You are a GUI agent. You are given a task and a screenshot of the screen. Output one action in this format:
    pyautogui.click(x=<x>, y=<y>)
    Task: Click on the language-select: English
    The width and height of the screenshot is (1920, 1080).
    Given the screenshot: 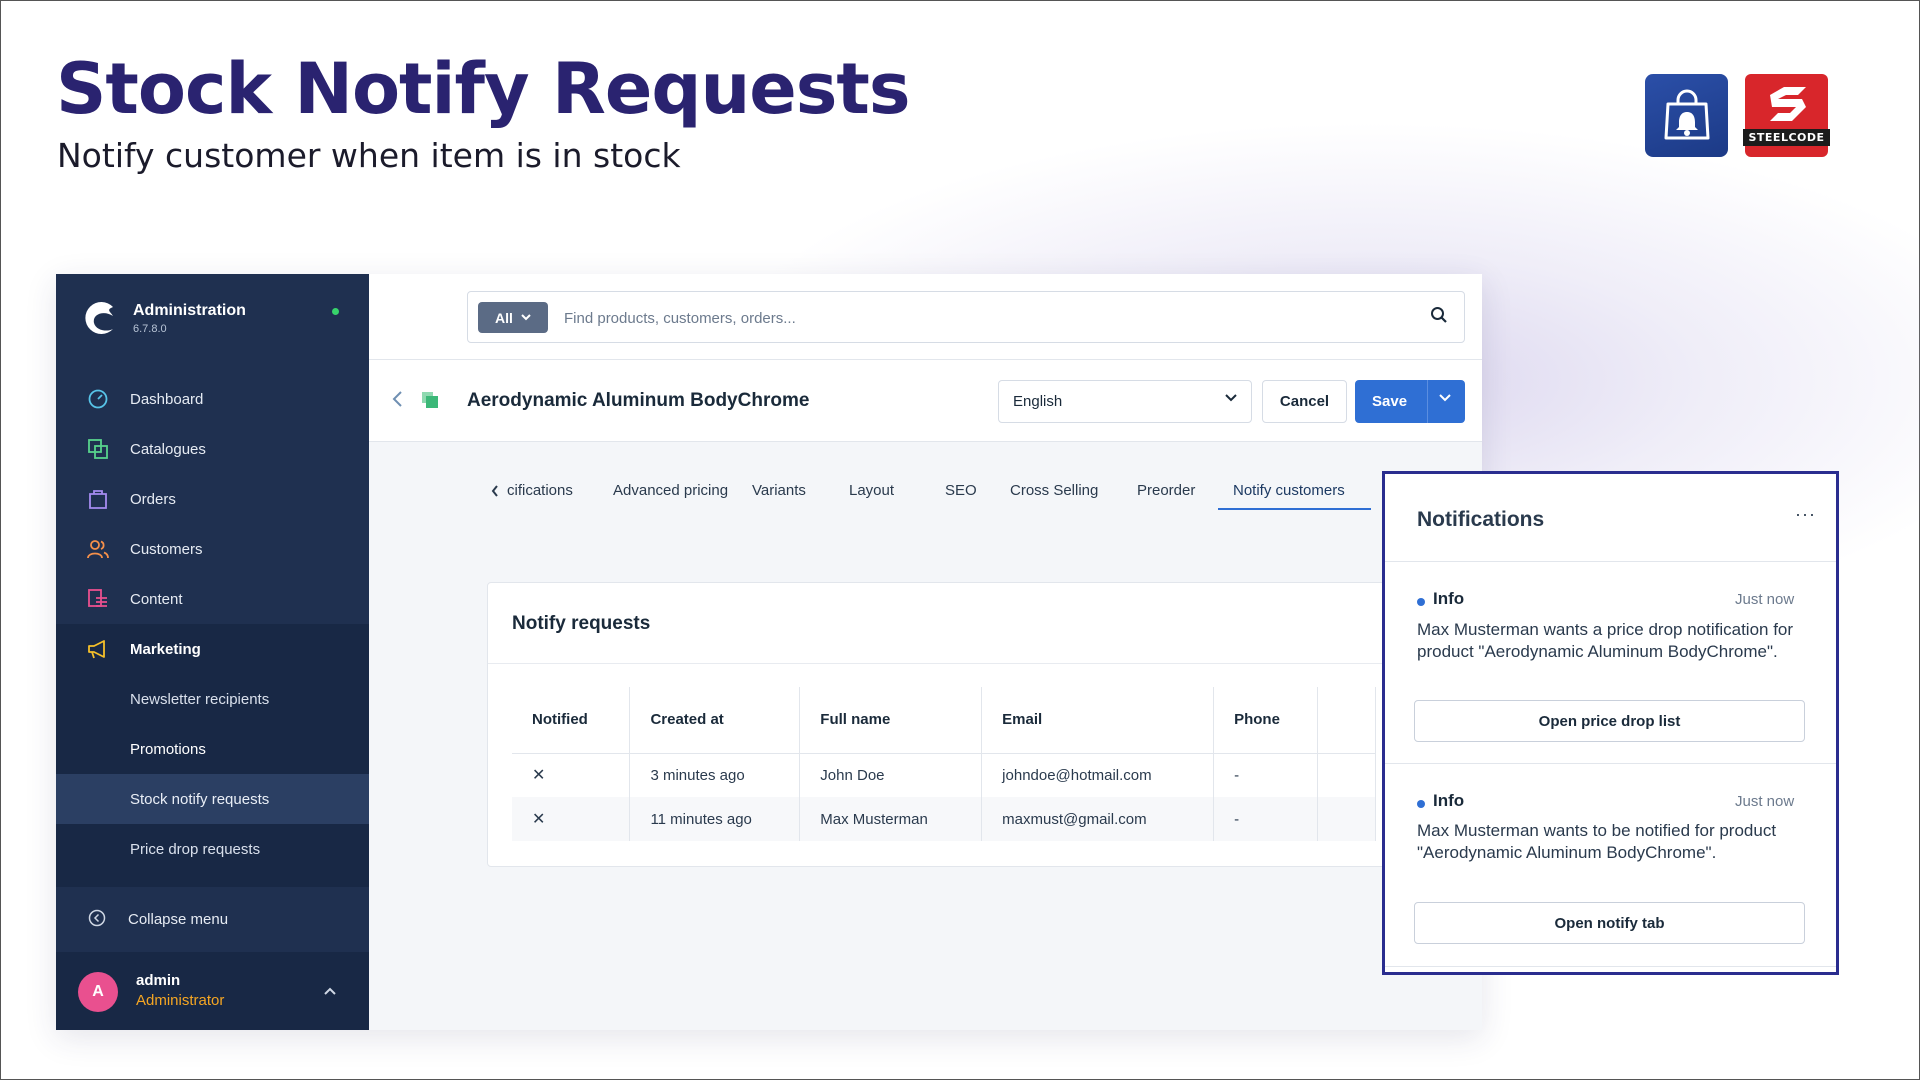 What is the action you would take?
    pyautogui.click(x=1125, y=401)
    